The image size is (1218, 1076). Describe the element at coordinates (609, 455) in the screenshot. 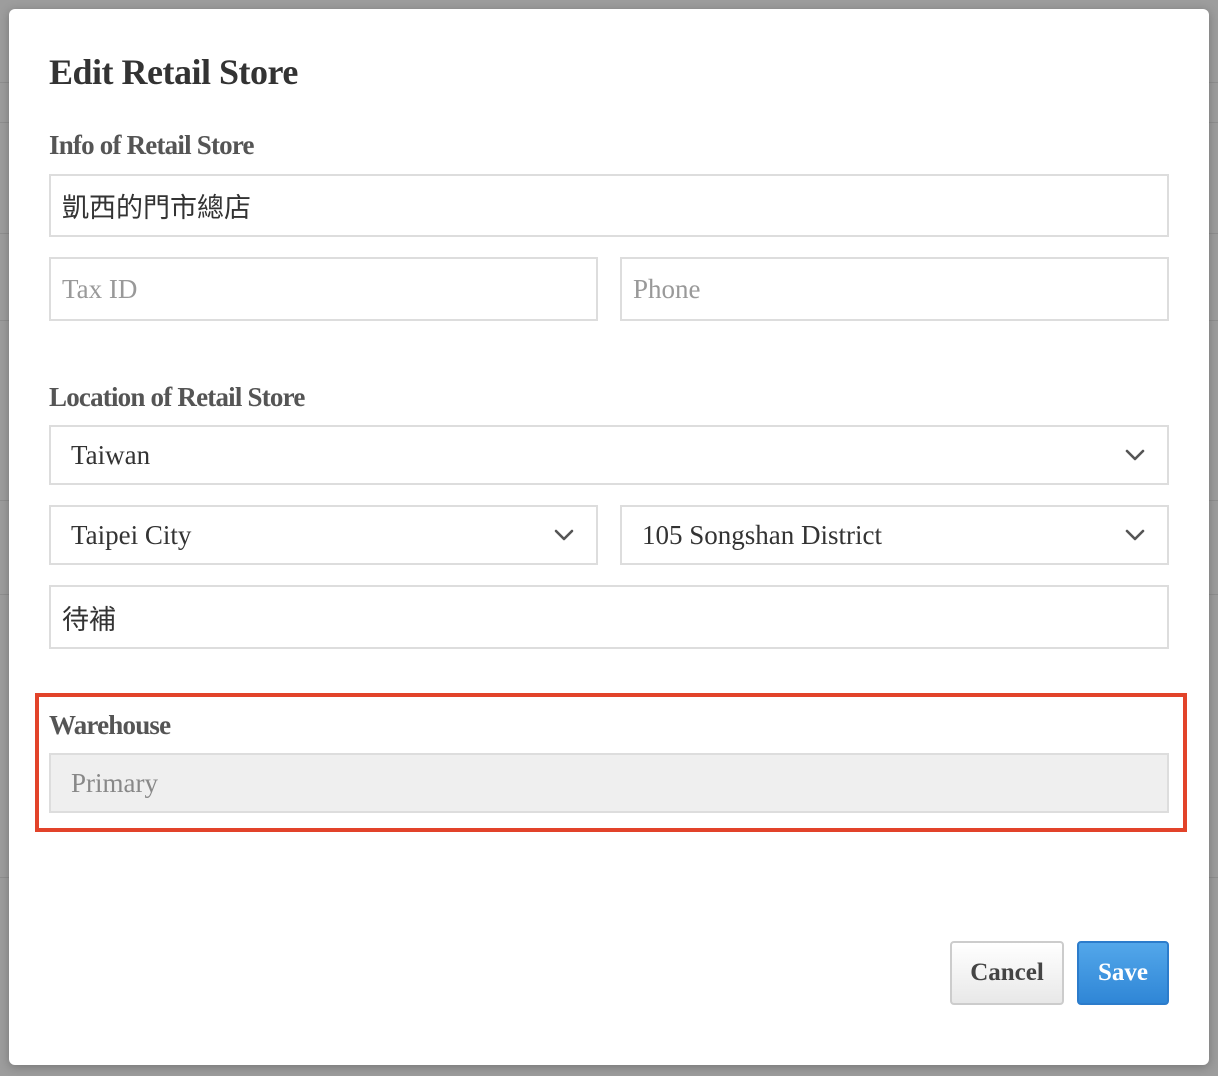

I see `country-select: Taiwan` at that location.